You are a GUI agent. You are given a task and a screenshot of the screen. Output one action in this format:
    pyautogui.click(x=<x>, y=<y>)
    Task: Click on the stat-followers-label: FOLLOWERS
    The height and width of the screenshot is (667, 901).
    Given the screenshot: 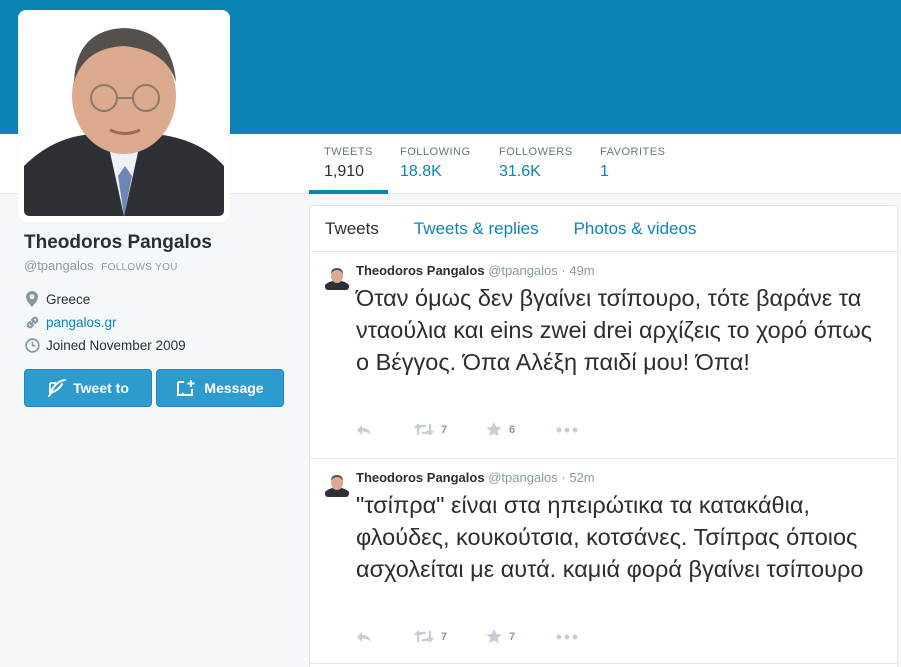 What is the action you would take?
    pyautogui.click(x=536, y=152)
    